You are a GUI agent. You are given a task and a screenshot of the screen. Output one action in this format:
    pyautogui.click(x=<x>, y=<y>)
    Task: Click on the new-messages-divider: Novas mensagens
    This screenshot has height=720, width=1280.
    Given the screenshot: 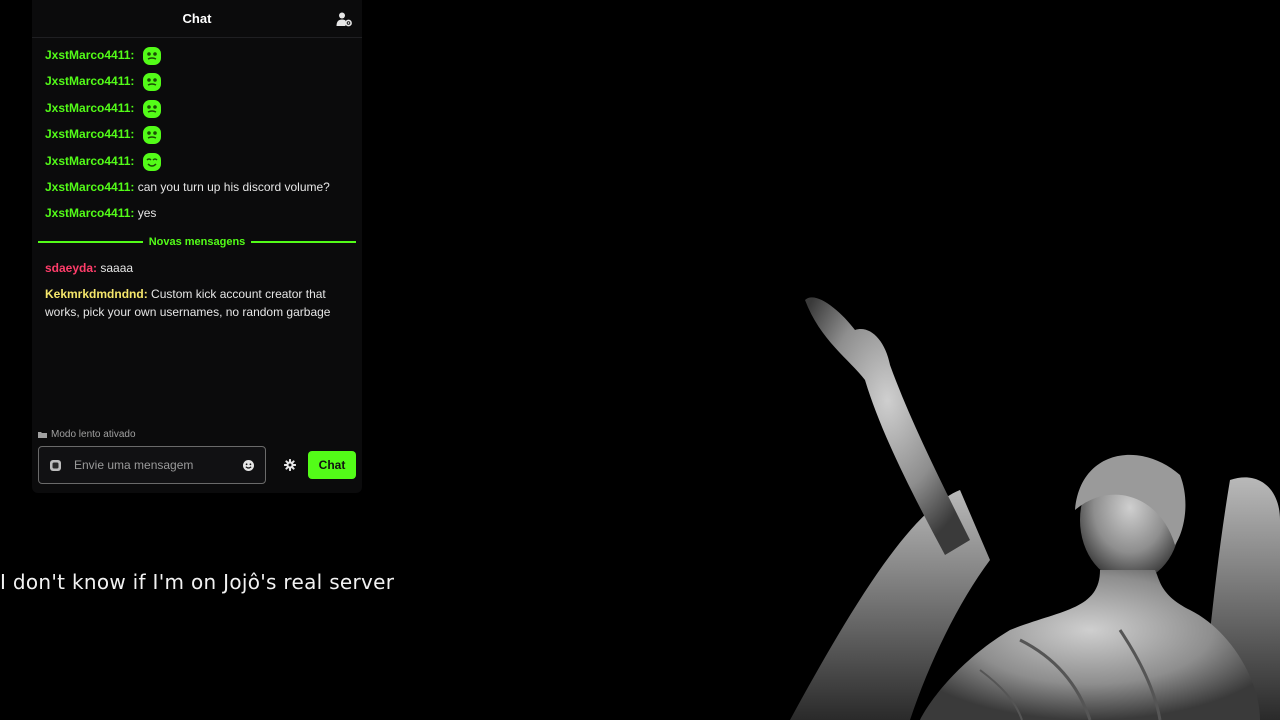 What is the action you would take?
    pyautogui.click(x=197, y=242)
    